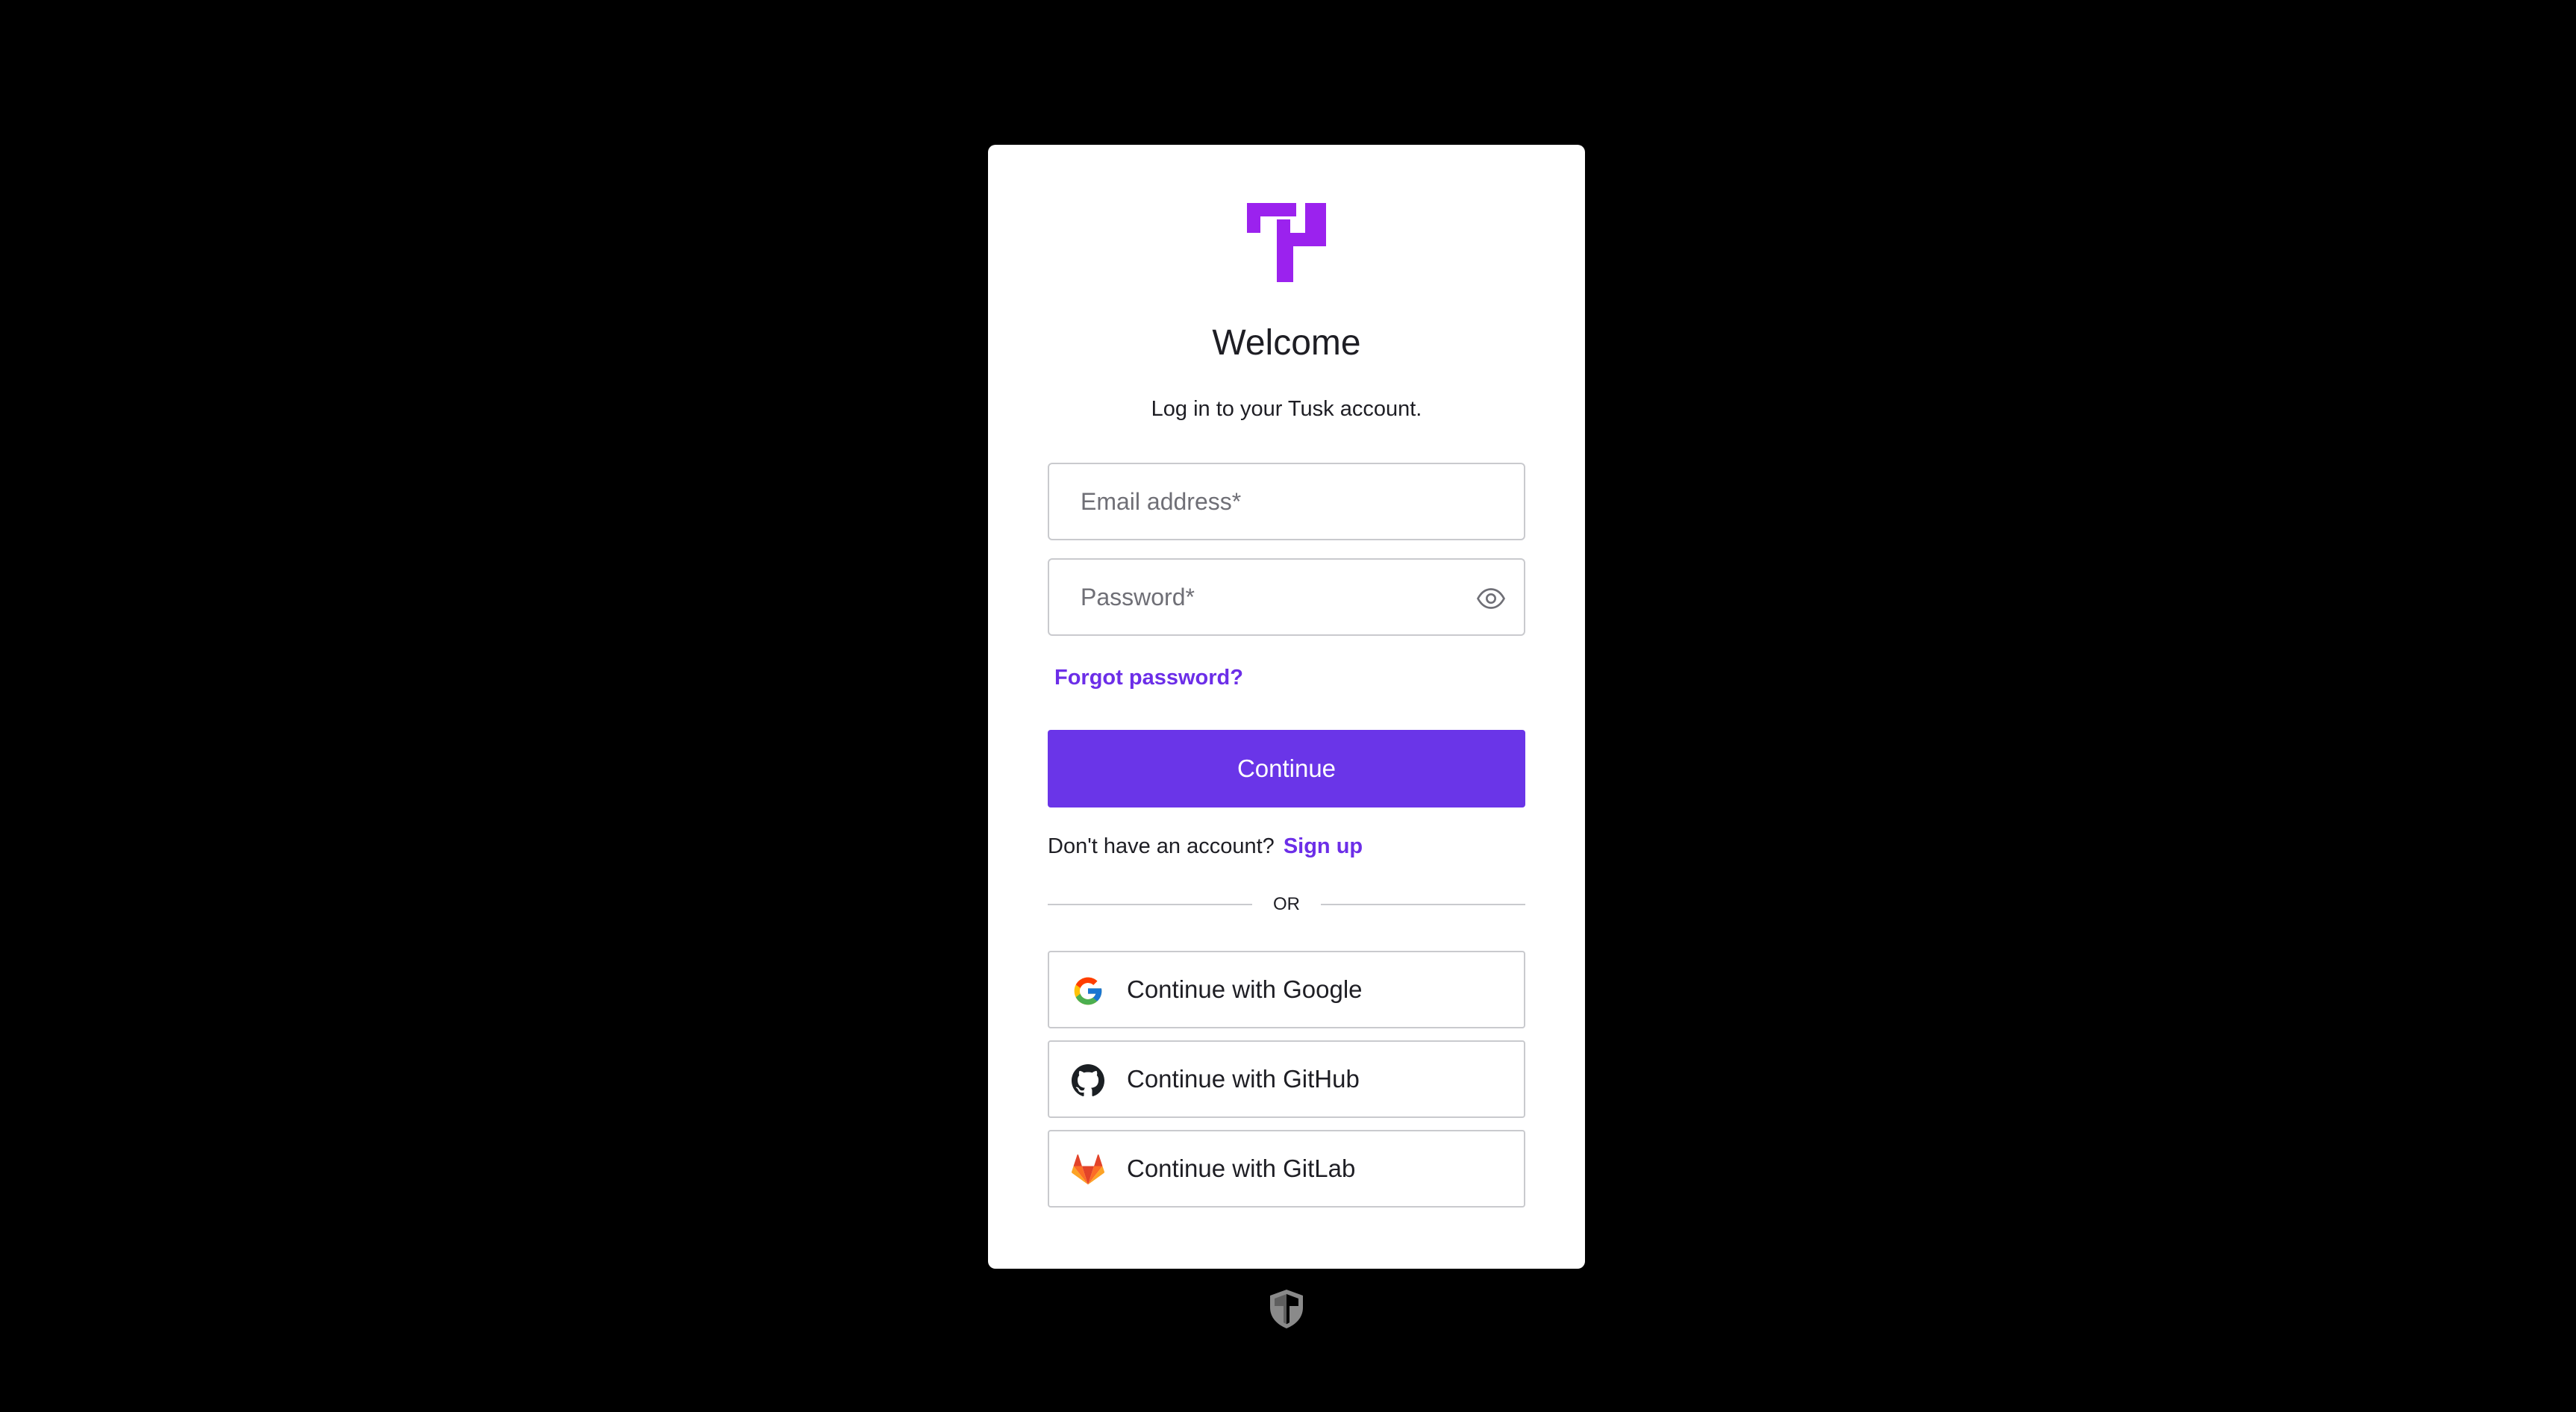 The image size is (2576, 1412). I want to click on signup-link: Sign up, so click(1323, 846).